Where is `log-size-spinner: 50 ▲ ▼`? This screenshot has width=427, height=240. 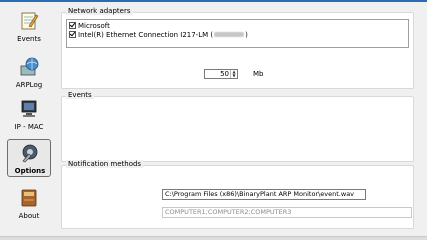 log-size-spinner: 50 ▲ ▼ is located at coordinates (221, 74).